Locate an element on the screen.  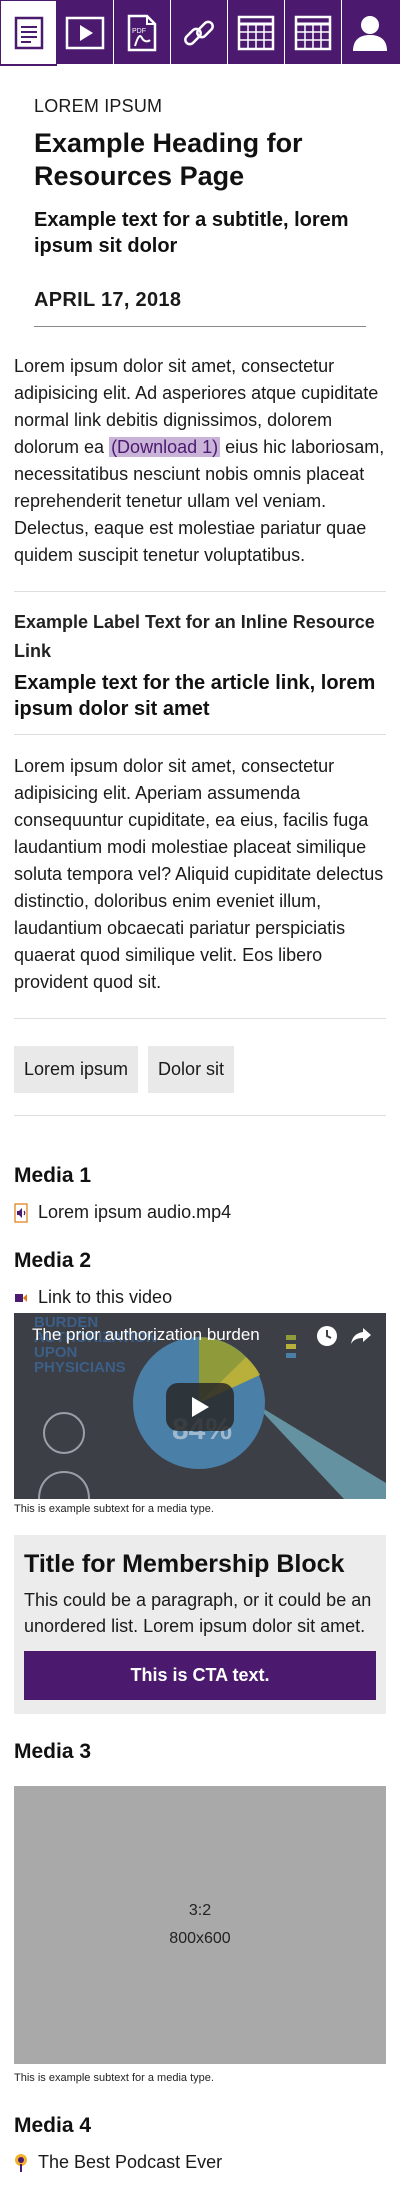
image-size: 800x600 is located at coordinates (200, 1938).